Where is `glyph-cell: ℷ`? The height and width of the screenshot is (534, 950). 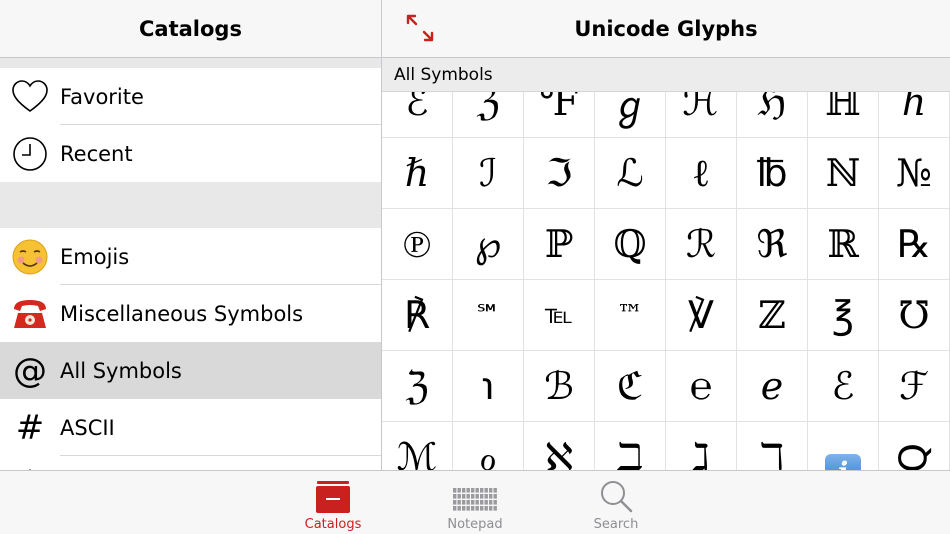
glyph-cell: ℷ is located at coordinates (701, 446).